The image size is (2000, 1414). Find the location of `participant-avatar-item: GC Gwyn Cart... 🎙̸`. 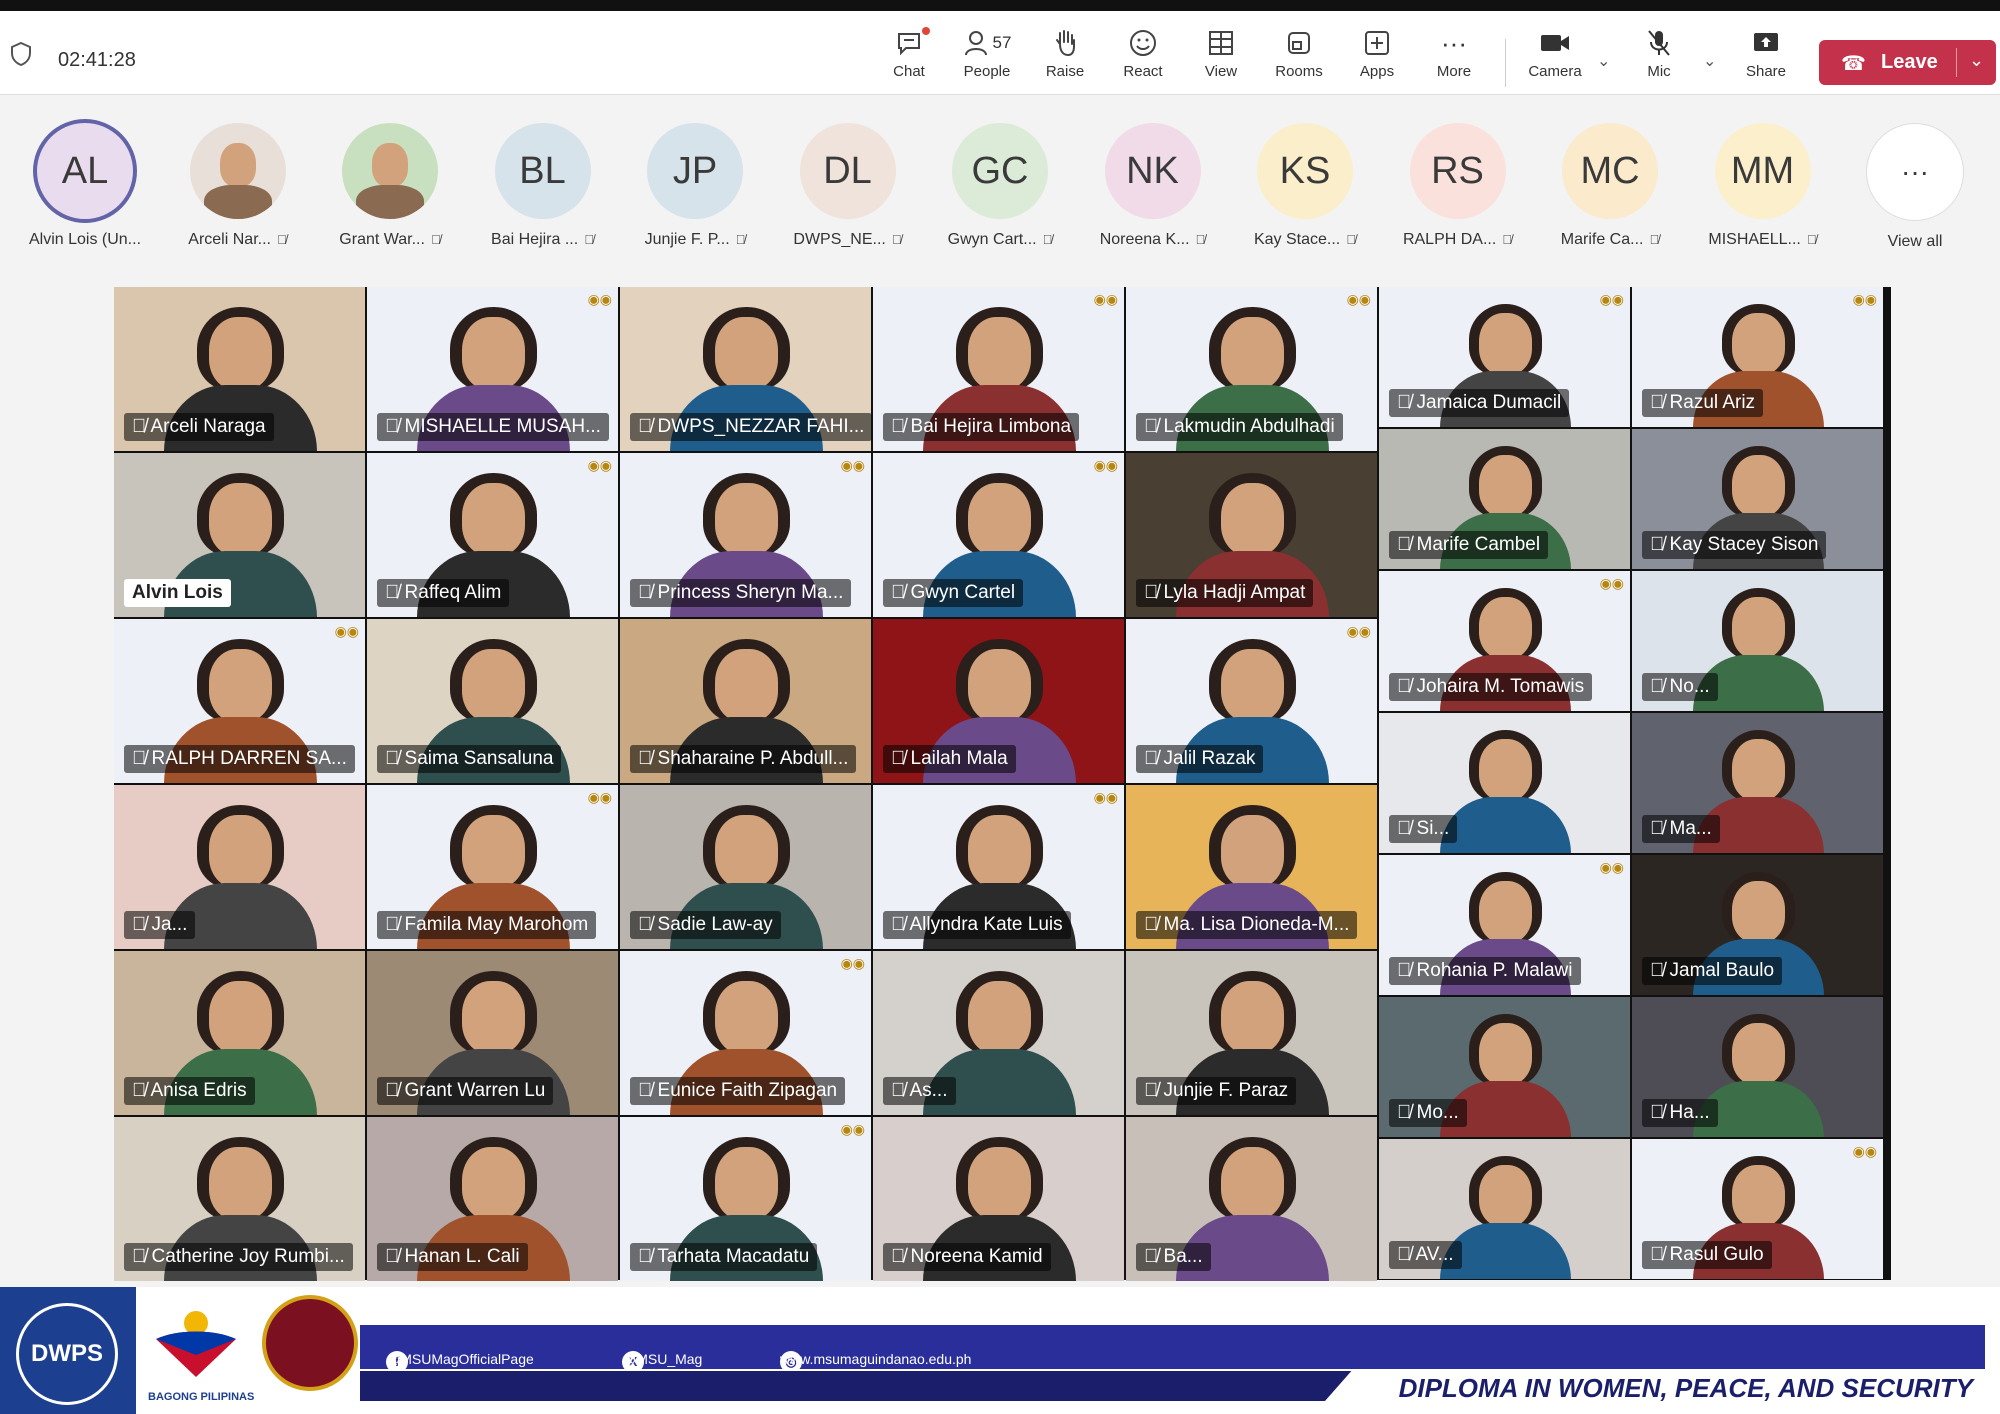

participant-avatar-item: GC Gwyn Cart... 🎙̸ is located at coordinates (1000, 186).